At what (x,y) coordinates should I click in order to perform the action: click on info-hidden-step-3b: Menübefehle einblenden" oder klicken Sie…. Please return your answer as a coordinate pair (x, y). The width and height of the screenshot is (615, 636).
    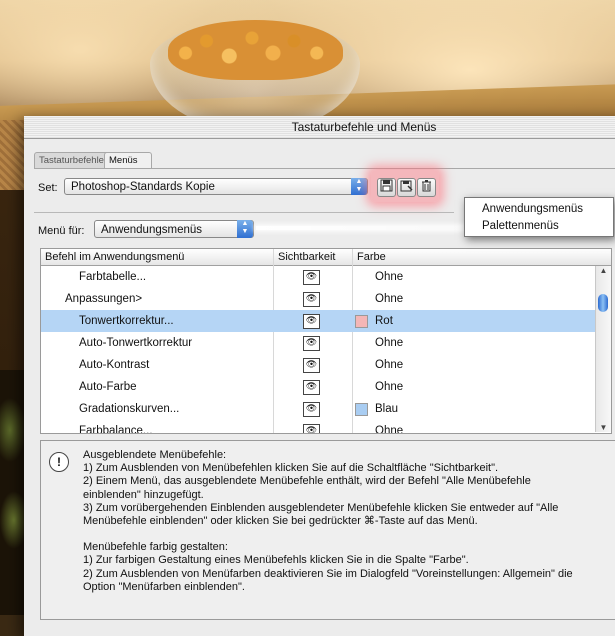
    Looking at the image, I should click on (280, 521).